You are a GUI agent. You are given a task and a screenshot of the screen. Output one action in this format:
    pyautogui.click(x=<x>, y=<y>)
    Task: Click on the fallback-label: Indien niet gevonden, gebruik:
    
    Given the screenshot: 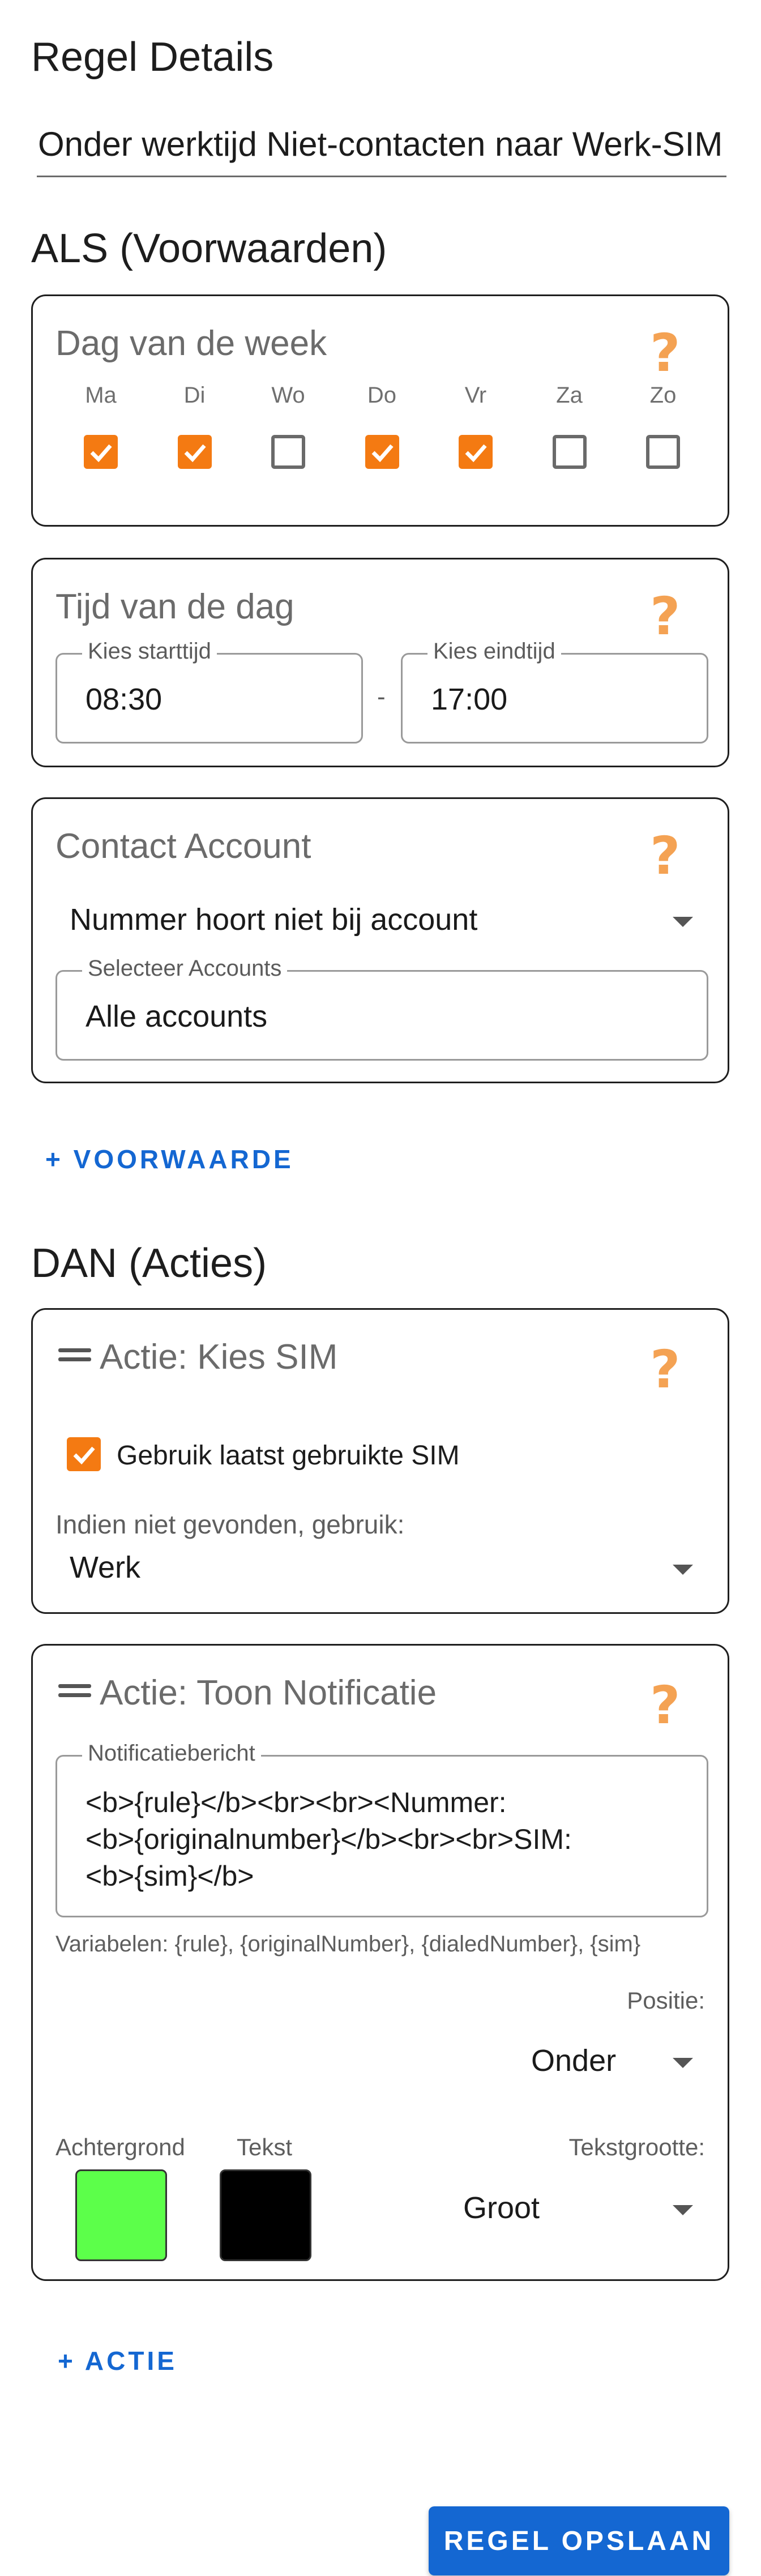 What is the action you would take?
    pyautogui.click(x=230, y=1524)
    